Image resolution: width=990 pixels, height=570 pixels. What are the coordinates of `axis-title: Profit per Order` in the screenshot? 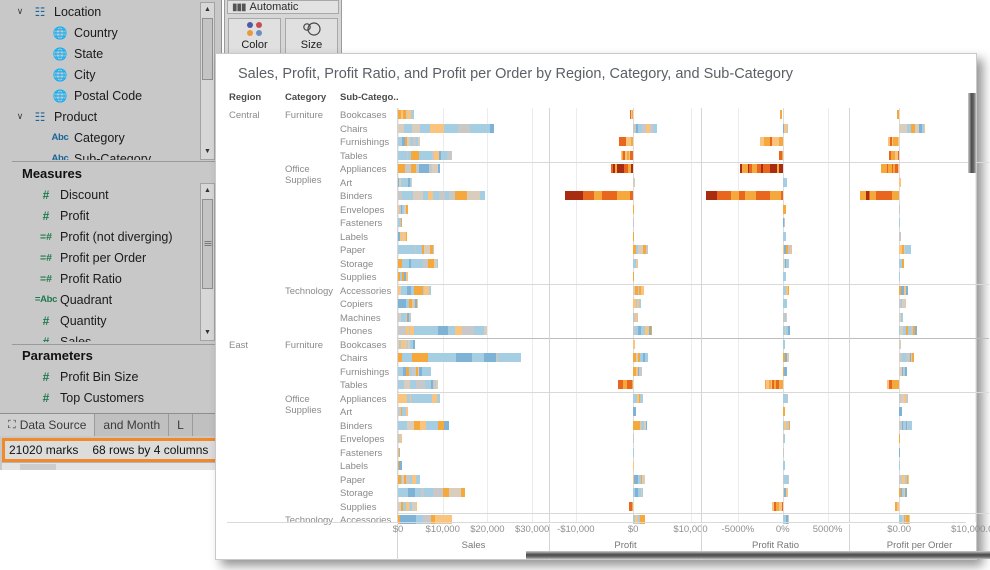 It's located at (919, 545).